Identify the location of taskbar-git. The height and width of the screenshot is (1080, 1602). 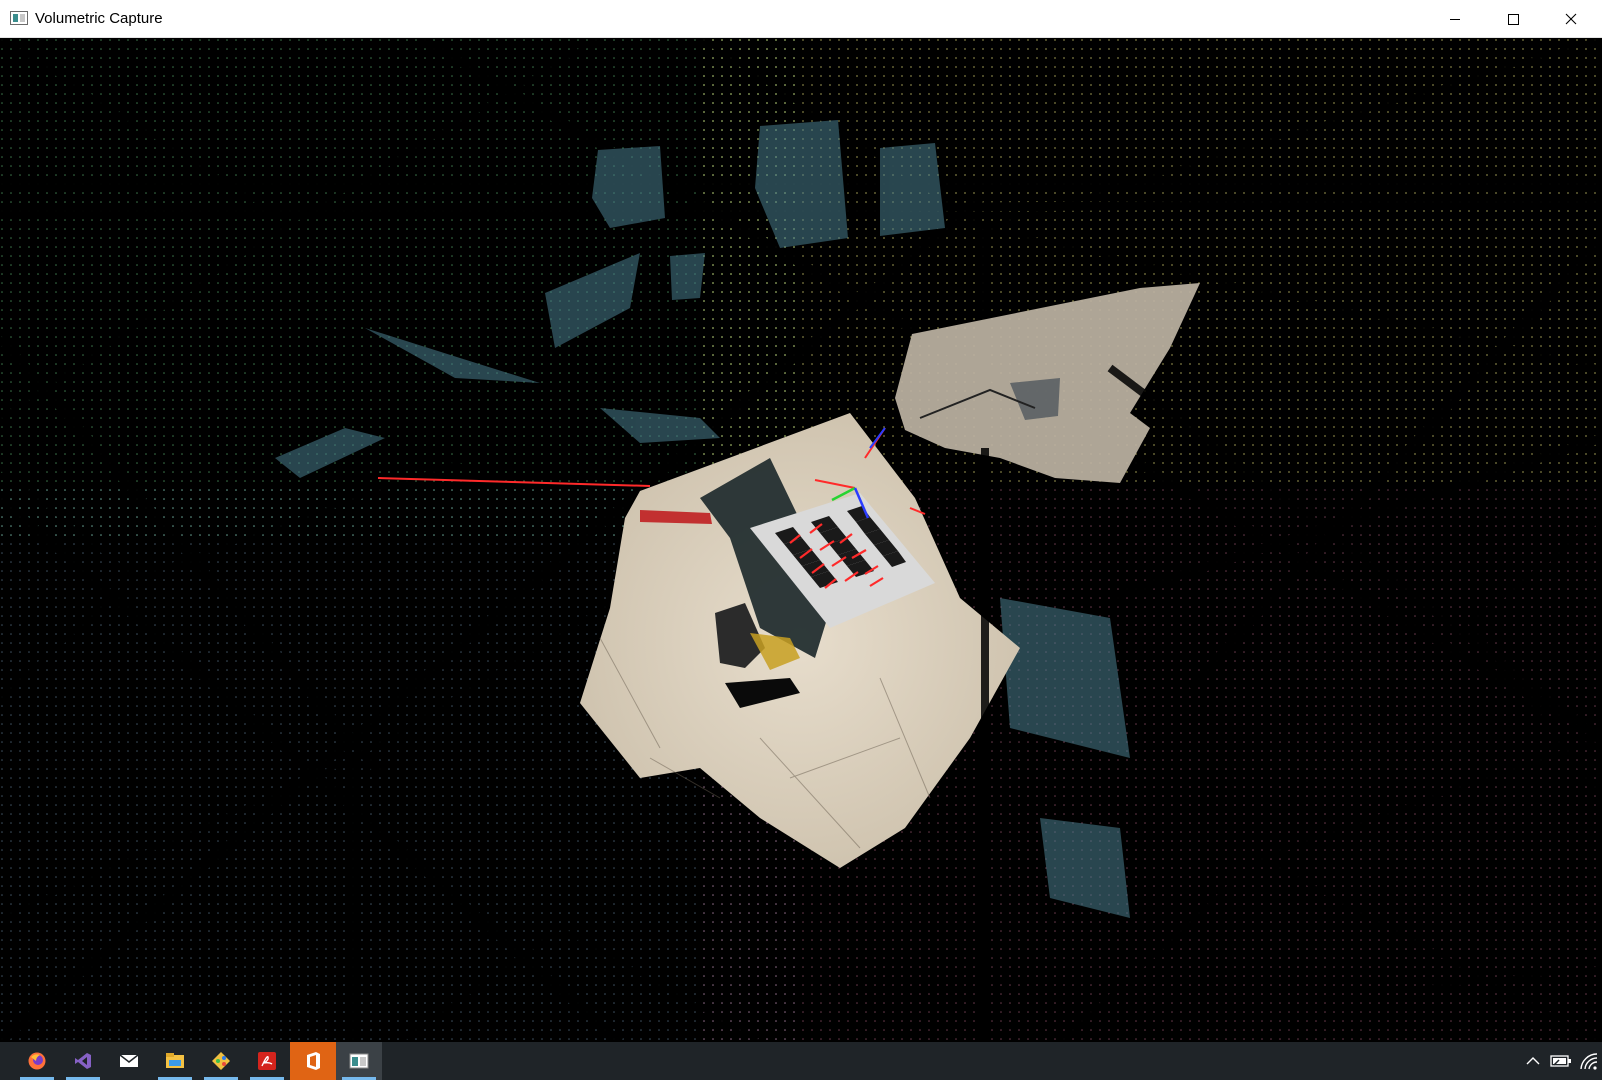
(221, 1061).